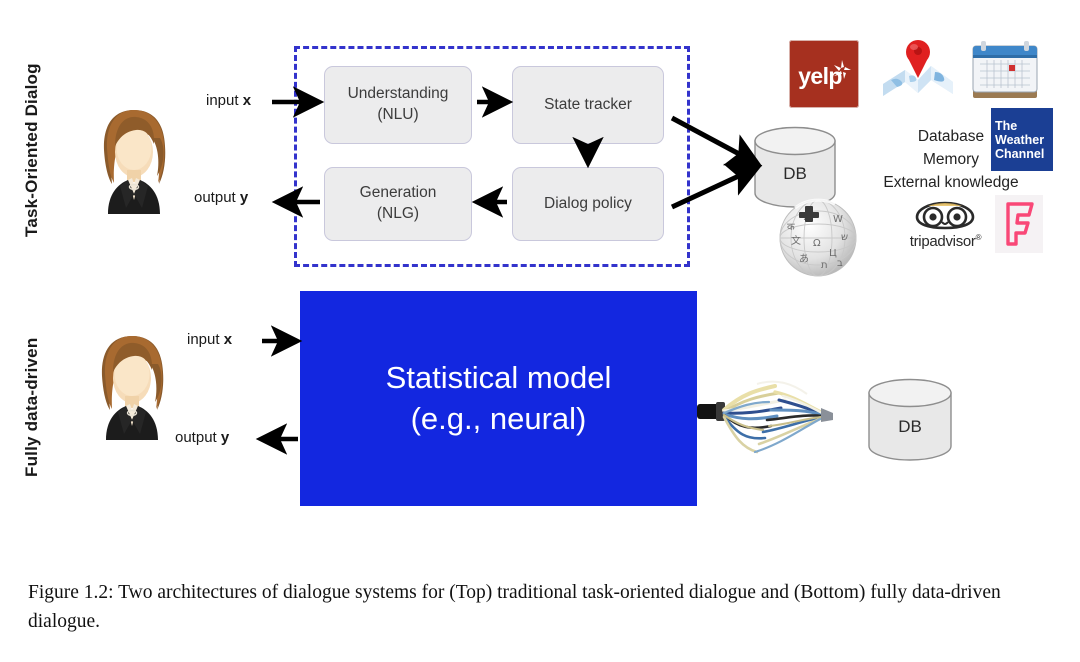  I want to click on io-output-text: output, so click(217, 197).